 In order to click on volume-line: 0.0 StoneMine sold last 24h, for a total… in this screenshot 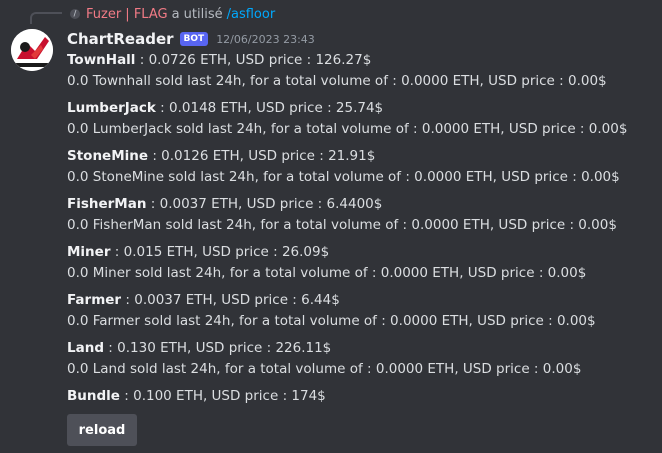, I will do `click(343, 177)`.